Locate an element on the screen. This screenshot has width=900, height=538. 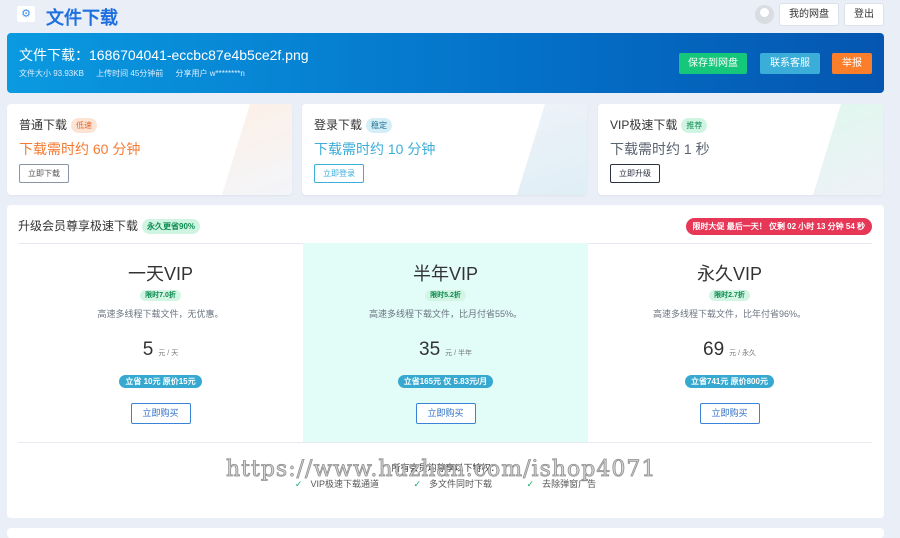
savings-badge: 立省165元 仅 5.83元/月 is located at coordinates (445, 381).